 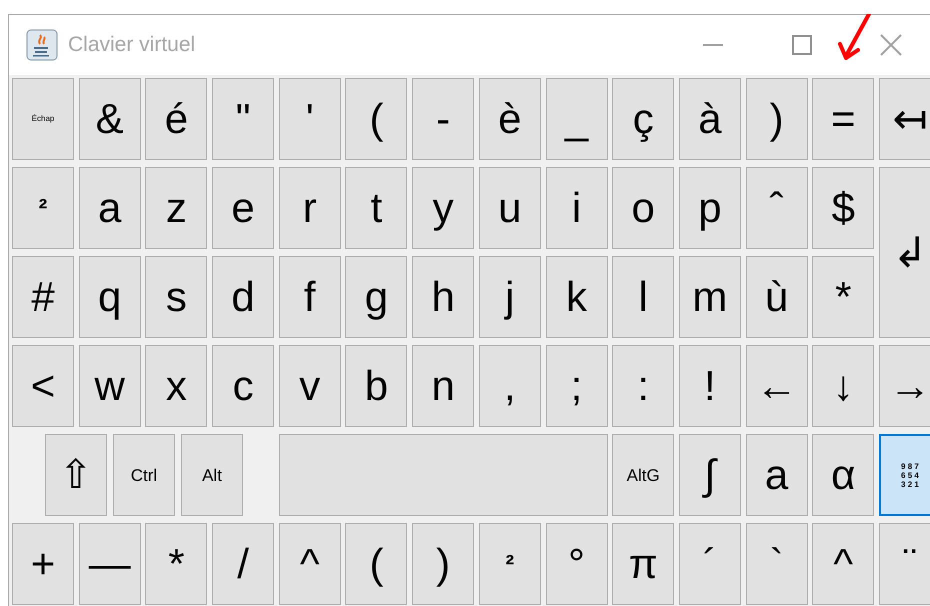 What do you see at coordinates (904, 564) in the screenshot?
I see `keyboard-key: ¨` at bounding box center [904, 564].